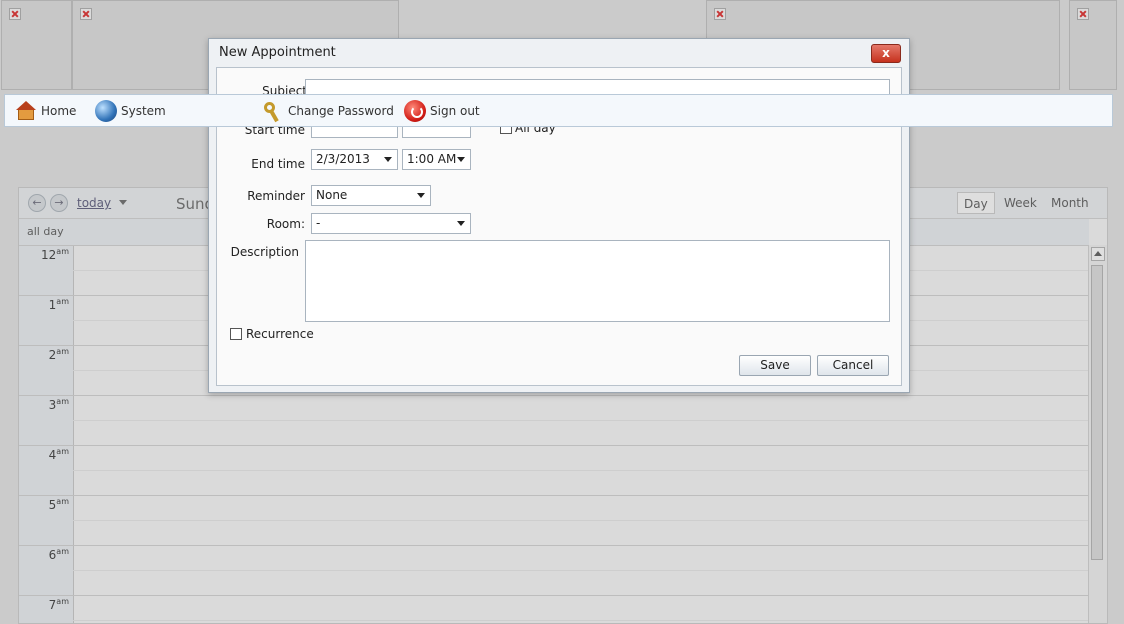 This screenshot has height=624, width=1124. I want to click on dialog-title: New Appointment, so click(277, 52).